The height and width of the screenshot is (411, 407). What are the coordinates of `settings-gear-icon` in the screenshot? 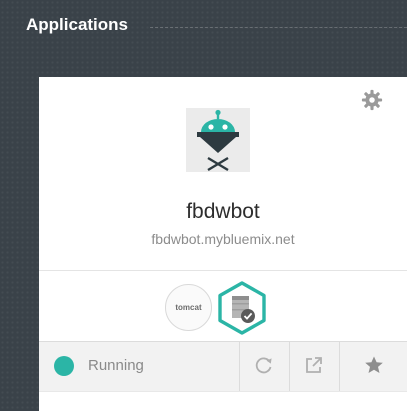 It's located at (372, 100).